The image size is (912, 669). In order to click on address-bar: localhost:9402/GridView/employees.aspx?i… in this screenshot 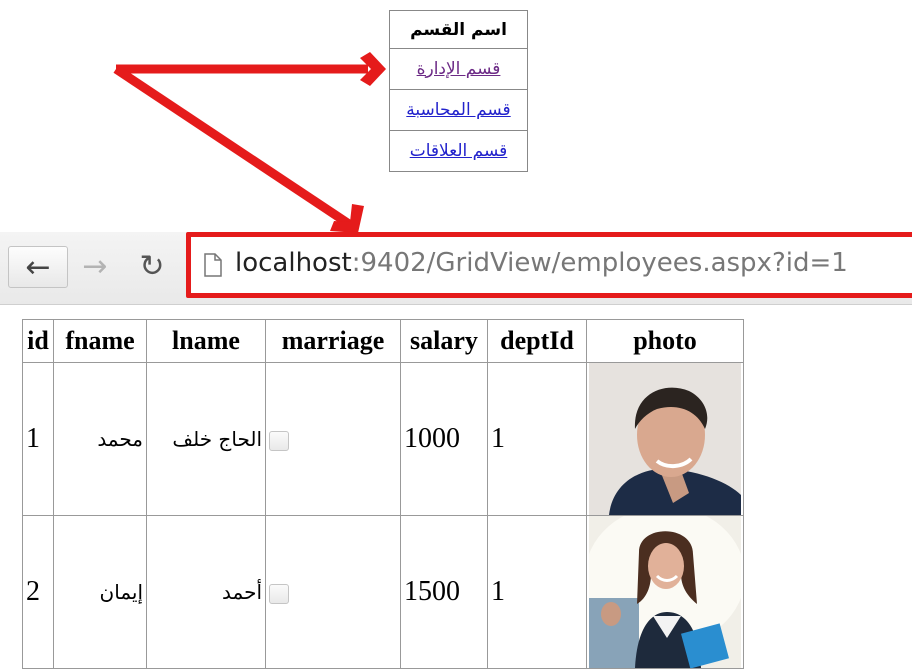, I will do `click(549, 265)`.